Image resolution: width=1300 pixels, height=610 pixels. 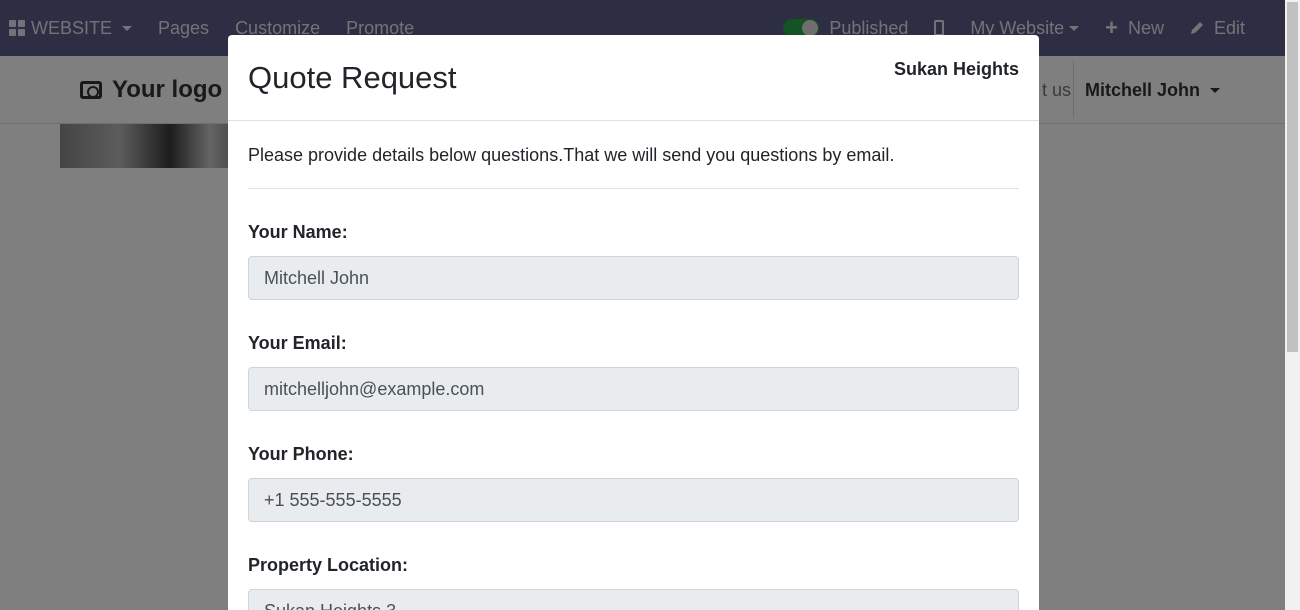 I want to click on email-label: Your Email:, so click(x=297, y=343).